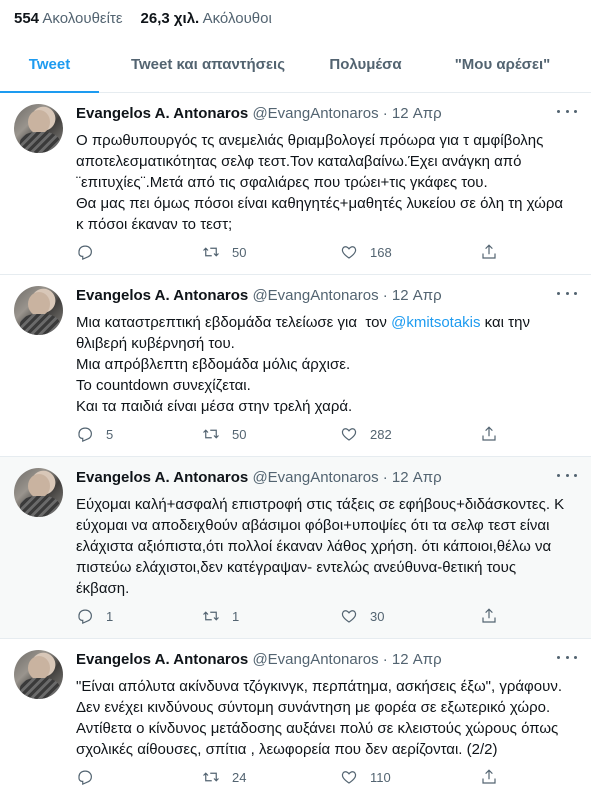 Image resolution: width=591 pixels, height=789 pixels. What do you see at coordinates (27, 18) in the screenshot?
I see `following-count: 554` at bounding box center [27, 18].